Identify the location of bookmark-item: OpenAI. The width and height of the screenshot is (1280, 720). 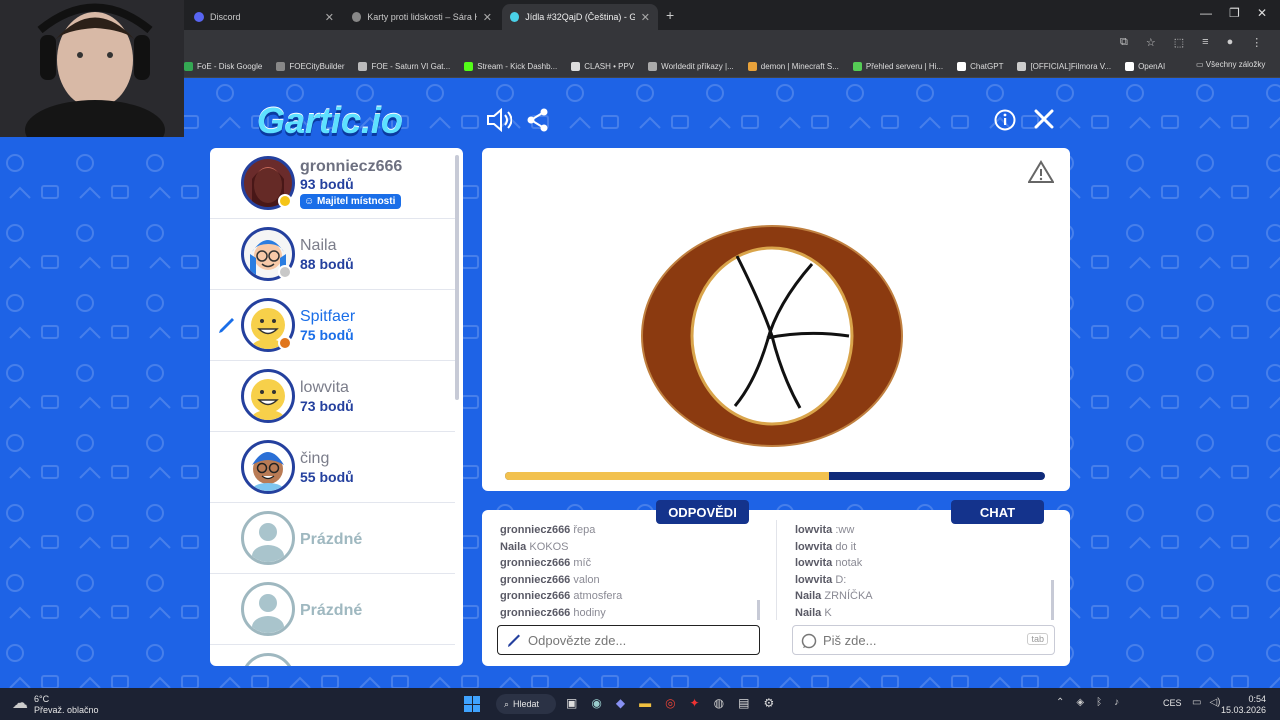
(1145, 66).